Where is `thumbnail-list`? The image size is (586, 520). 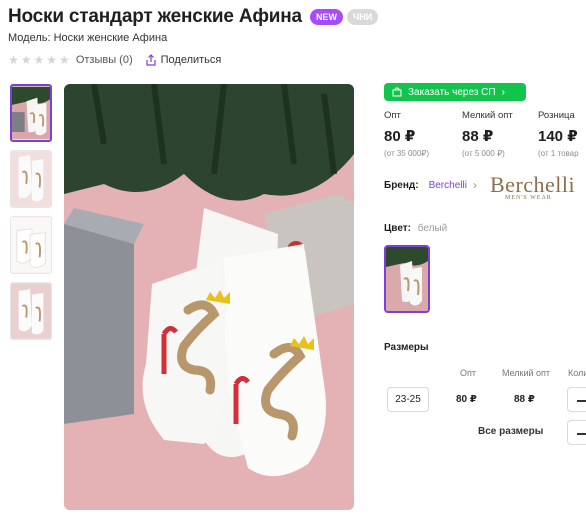 thumbnail-list is located at coordinates (31, 212).